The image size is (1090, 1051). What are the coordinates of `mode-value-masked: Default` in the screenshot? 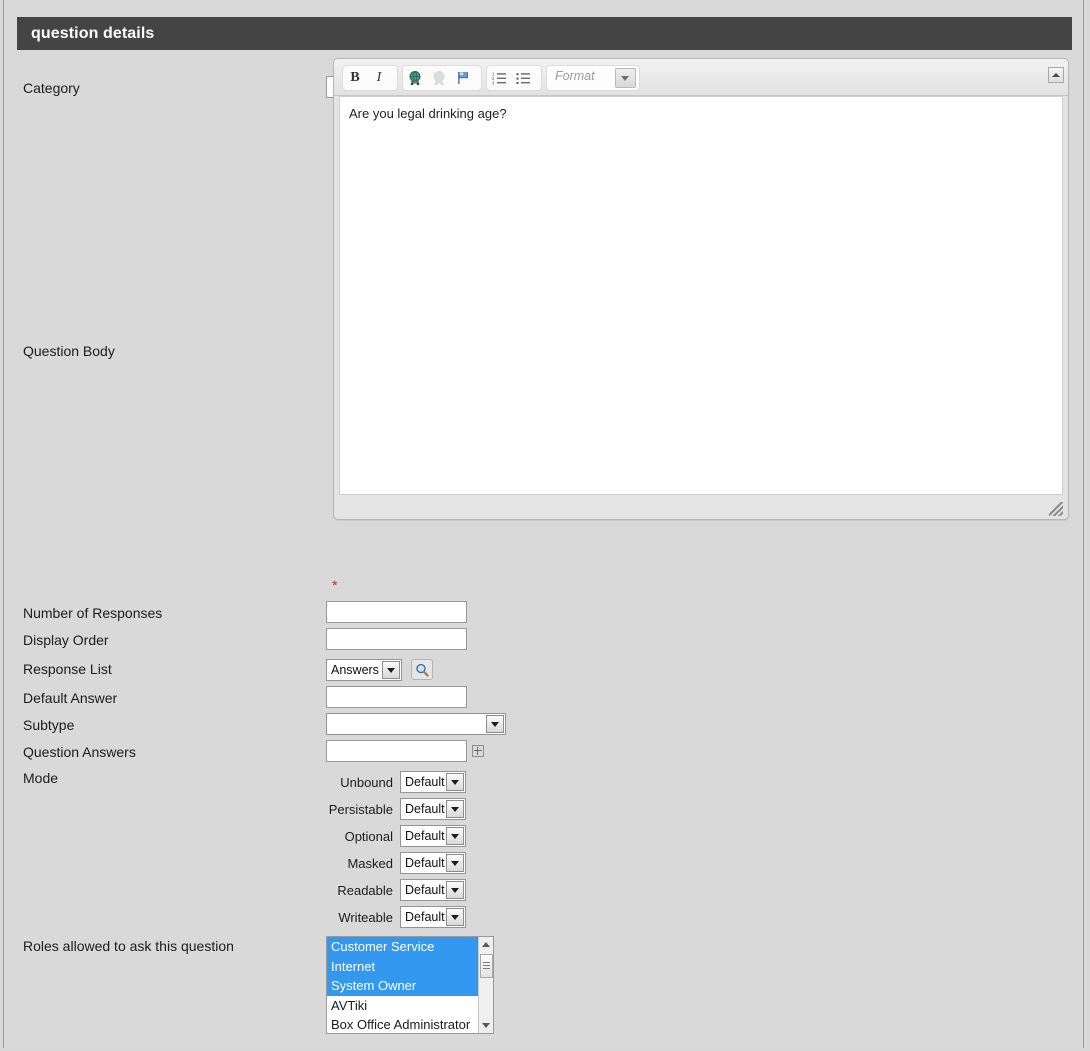 It's located at (425, 863).